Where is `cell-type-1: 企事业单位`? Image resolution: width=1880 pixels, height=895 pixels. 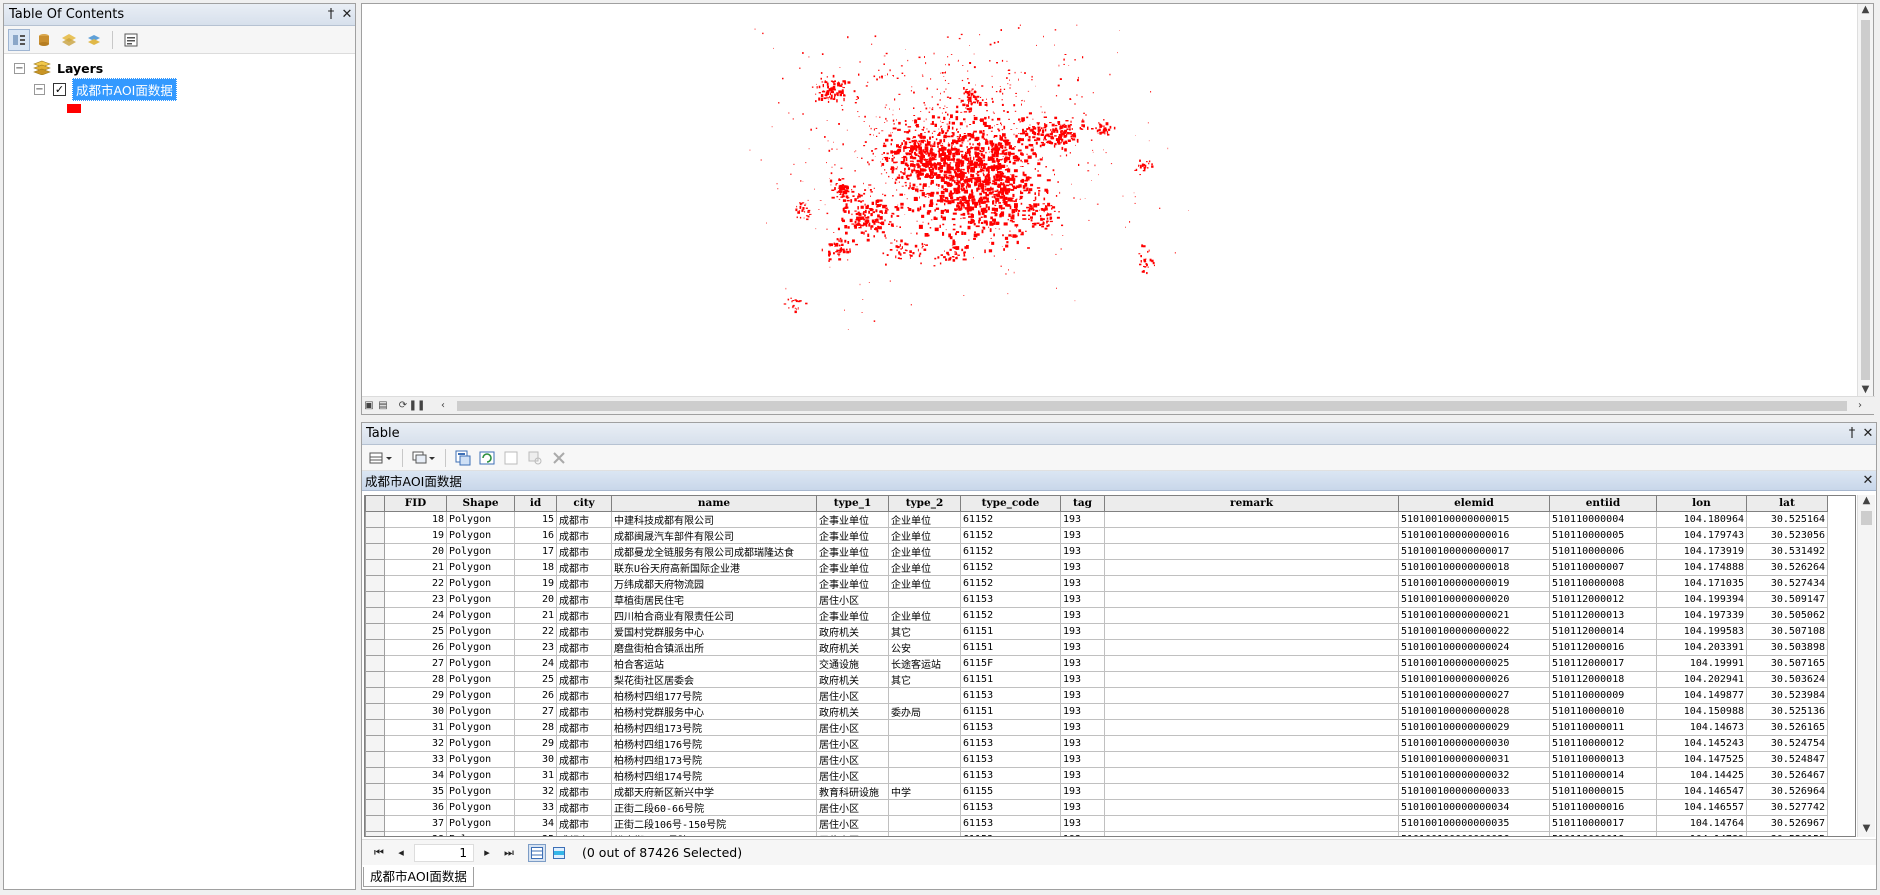 cell-type-1: 企事业单位 is located at coordinates (852, 551).